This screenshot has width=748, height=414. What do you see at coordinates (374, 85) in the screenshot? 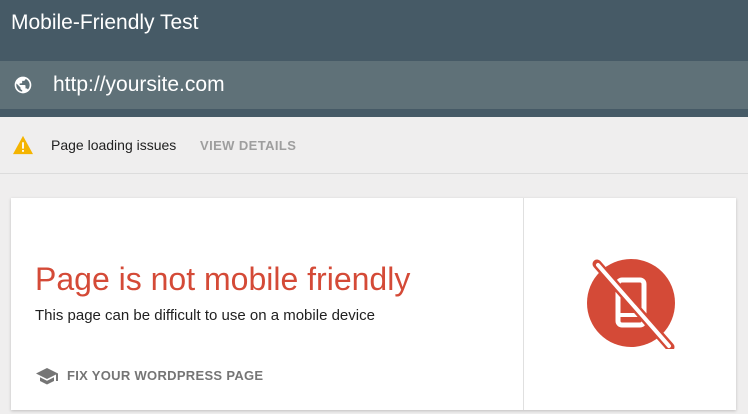
I see `url-bar: http://yoursite.com` at bounding box center [374, 85].